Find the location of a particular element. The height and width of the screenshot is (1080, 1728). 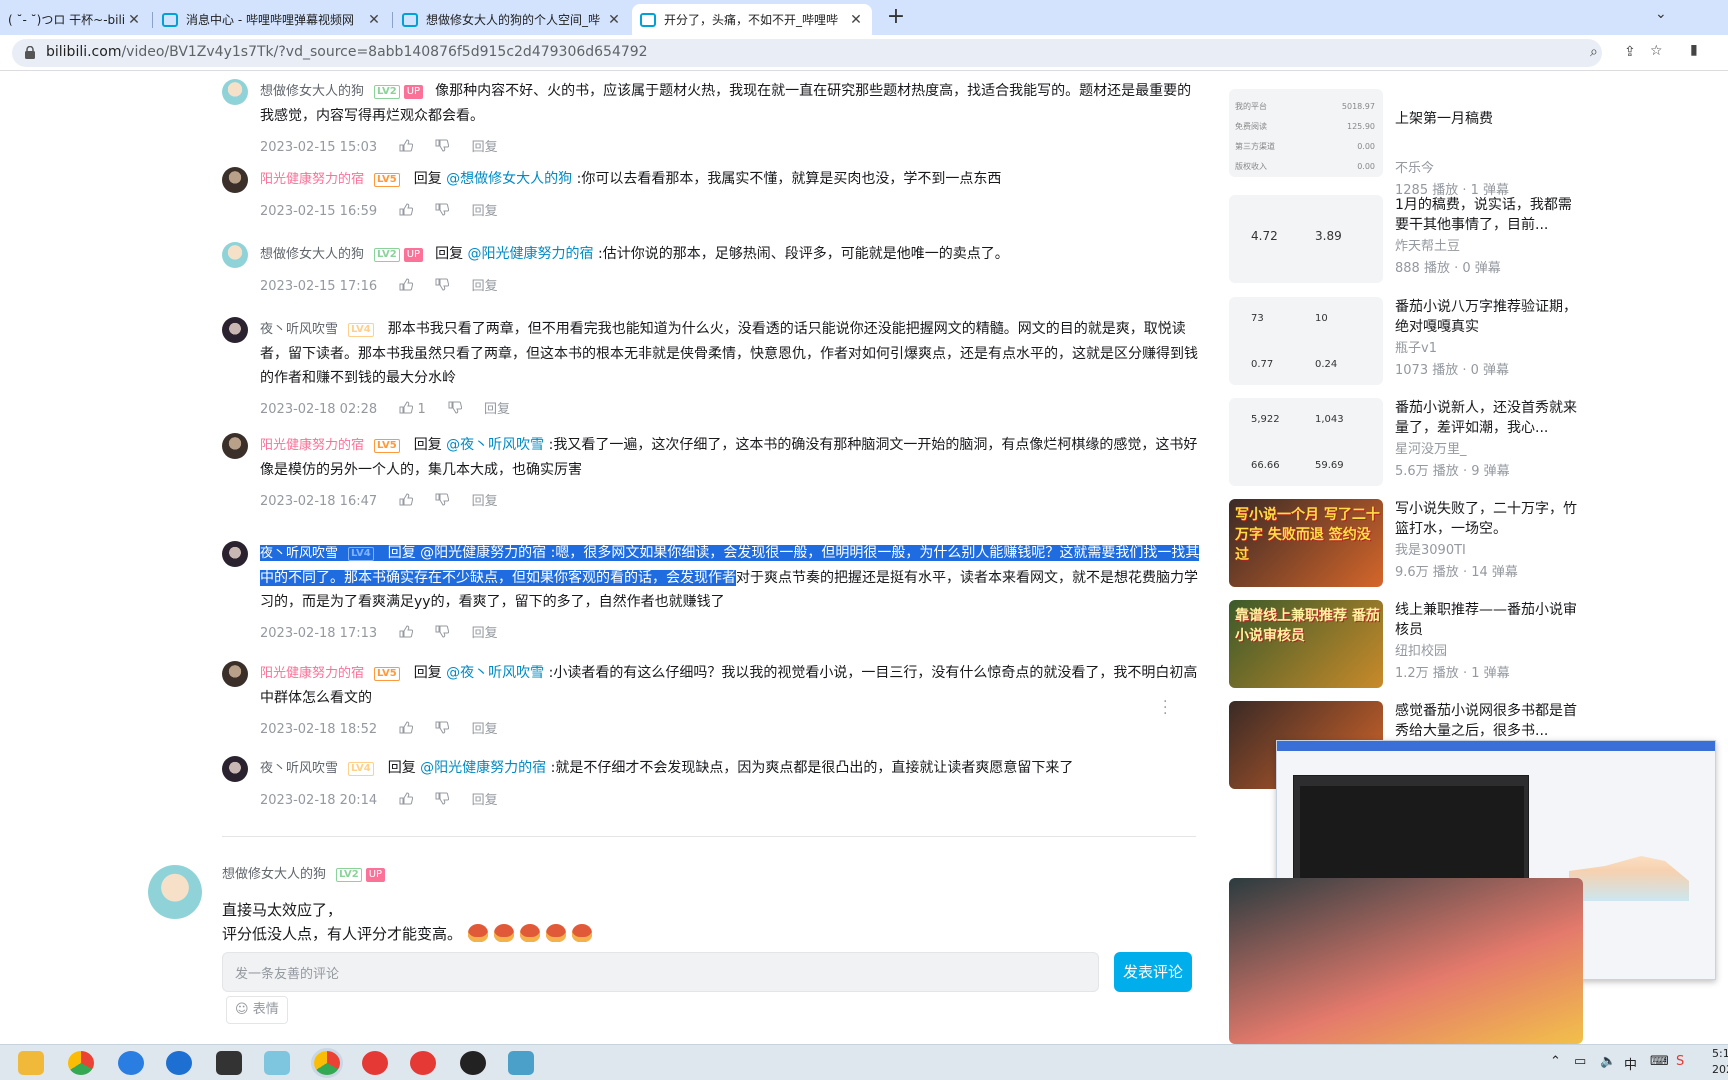

video-author: 不乐今 is located at coordinates (1414, 166).